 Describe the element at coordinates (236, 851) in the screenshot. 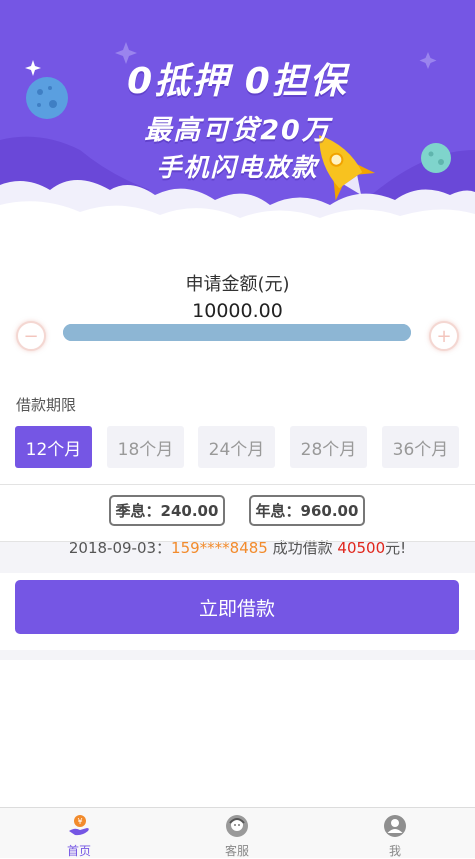

I see `tab-service-label: 客服` at that location.